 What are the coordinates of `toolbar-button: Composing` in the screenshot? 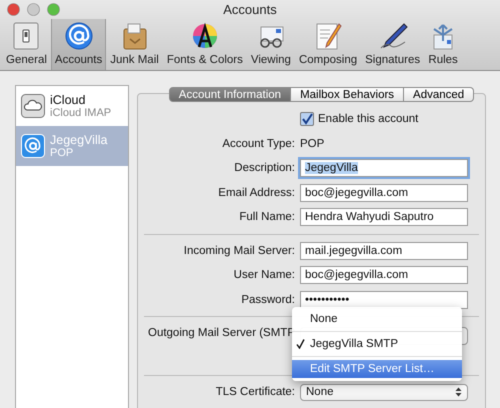 It's located at (328, 44).